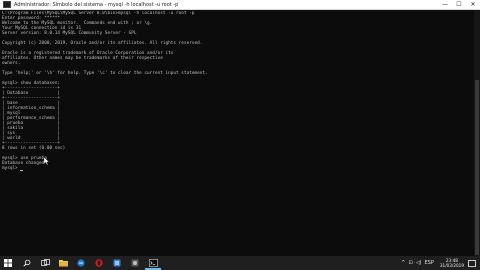 The height and width of the screenshot is (270, 480). I want to click on network-icon: ⊡, so click(411, 263).